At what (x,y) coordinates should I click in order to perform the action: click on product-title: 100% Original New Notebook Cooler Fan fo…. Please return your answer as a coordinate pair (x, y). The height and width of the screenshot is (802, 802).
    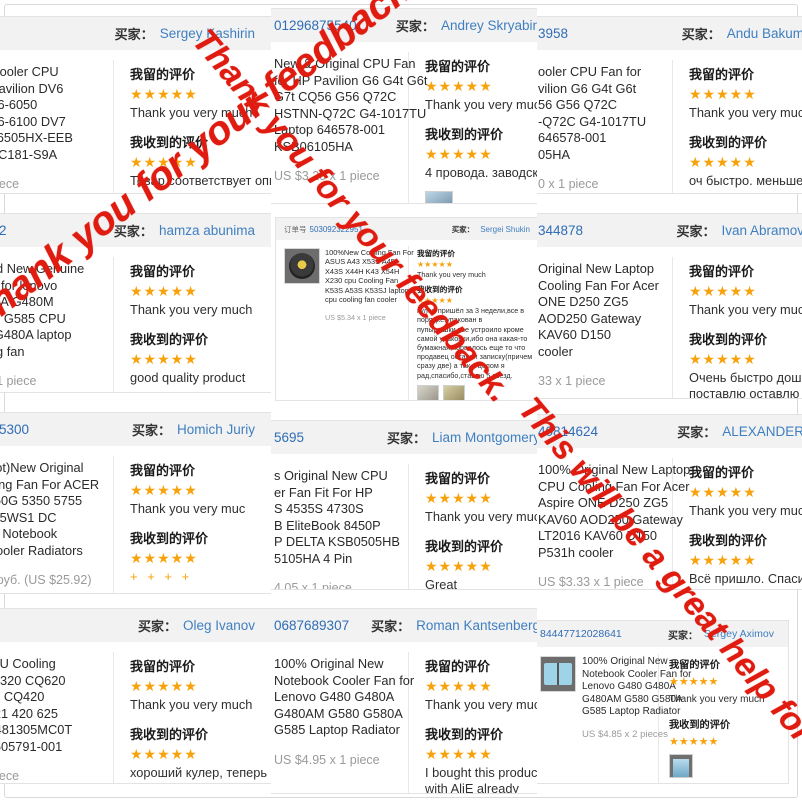
    Looking at the image, I should click on (344, 697).